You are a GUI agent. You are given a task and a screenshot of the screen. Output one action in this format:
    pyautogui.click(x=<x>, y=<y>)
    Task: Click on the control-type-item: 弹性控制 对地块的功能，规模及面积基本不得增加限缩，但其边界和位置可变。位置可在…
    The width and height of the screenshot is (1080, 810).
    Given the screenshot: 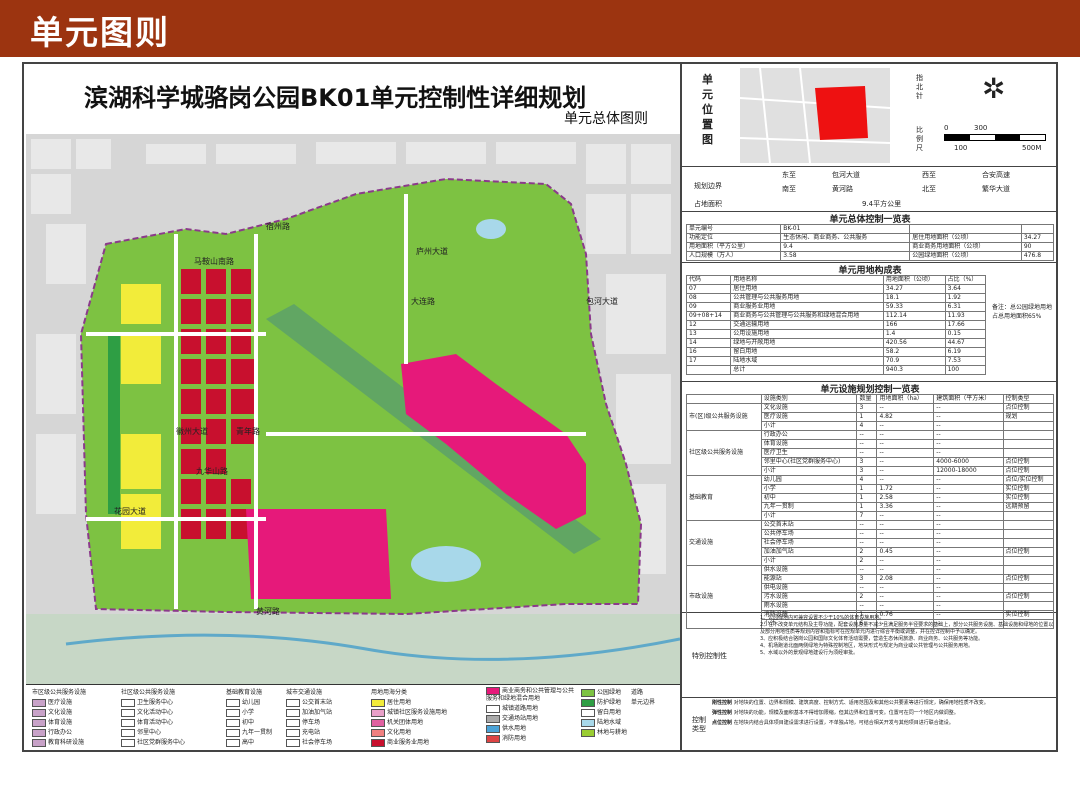 What is the action you would take?
    pyautogui.click(x=883, y=713)
    